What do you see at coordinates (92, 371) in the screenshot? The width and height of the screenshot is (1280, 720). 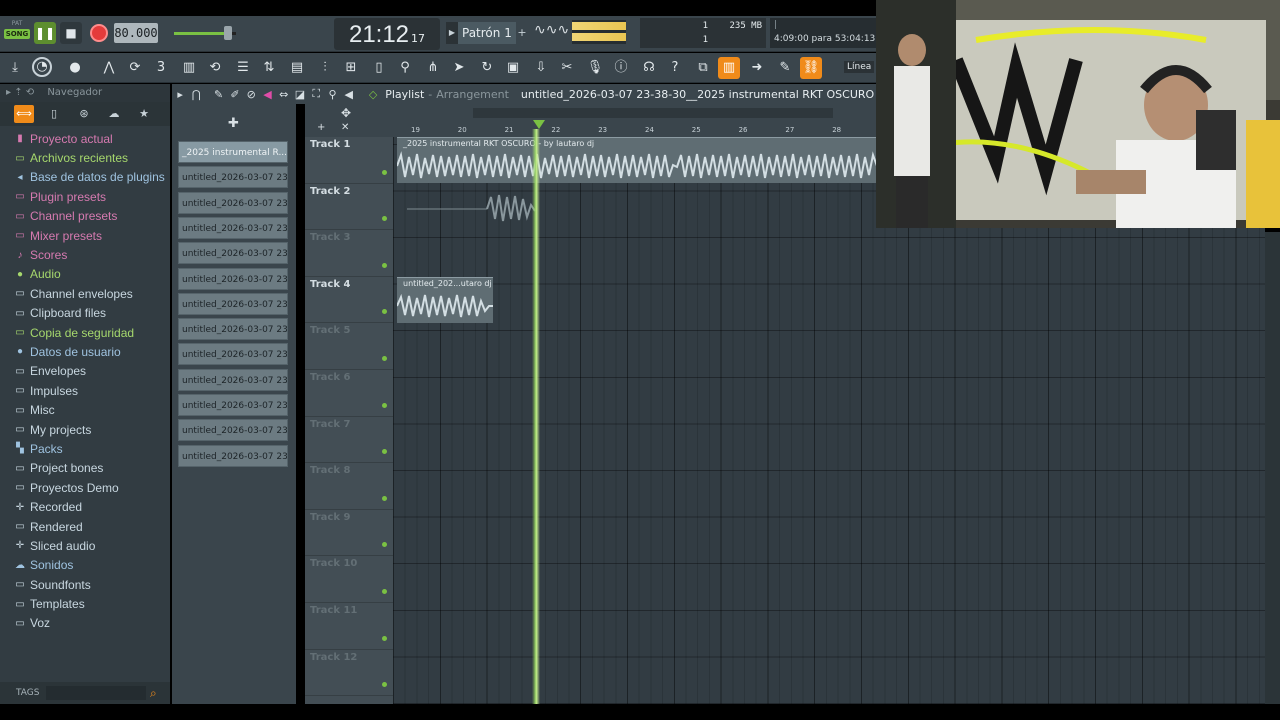 I see `browser-item: ▭ Envelopes` at bounding box center [92, 371].